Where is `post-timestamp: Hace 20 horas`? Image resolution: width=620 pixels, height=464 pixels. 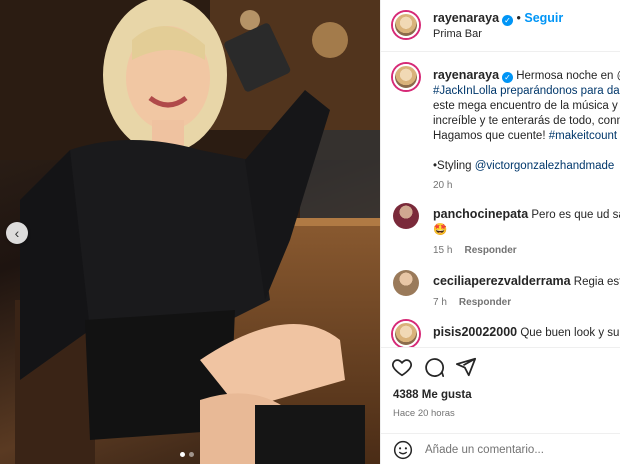
post-timestamp: Hace 20 horas is located at coordinates (424, 413).